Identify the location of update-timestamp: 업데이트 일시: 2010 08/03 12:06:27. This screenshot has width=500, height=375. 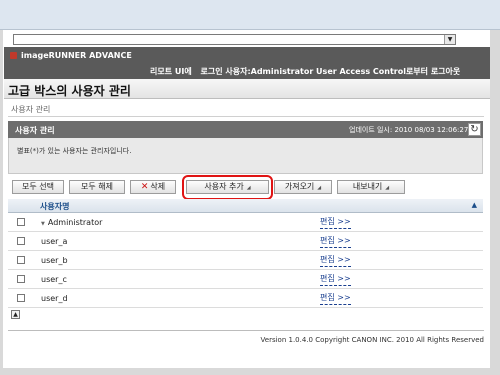
(409, 130).